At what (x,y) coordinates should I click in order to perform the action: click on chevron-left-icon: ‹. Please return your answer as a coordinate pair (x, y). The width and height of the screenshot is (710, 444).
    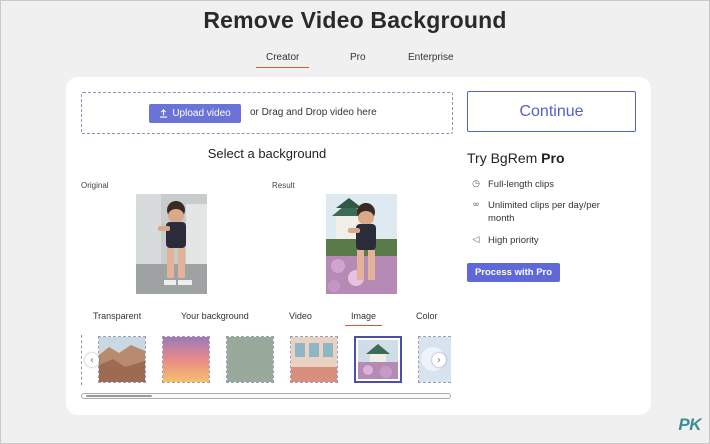
    Looking at the image, I should click on (92, 360).